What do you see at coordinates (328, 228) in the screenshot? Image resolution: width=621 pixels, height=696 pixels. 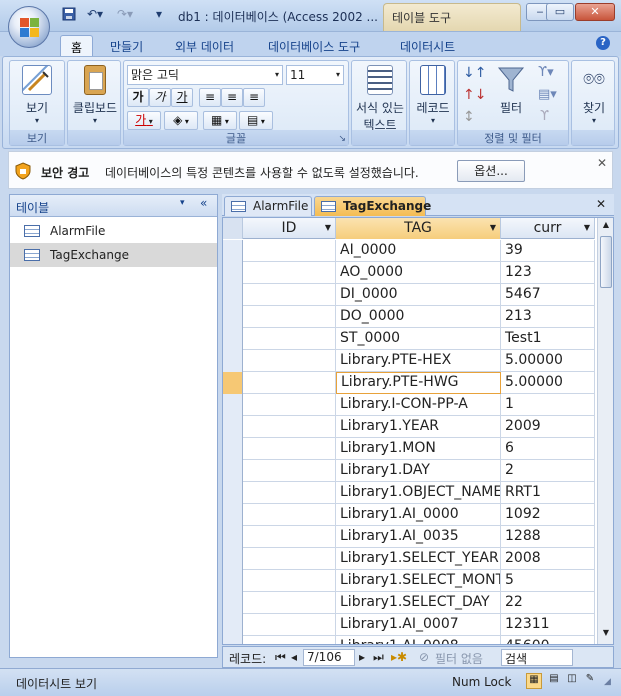 I see `column-dropdown-icon: ▼` at bounding box center [328, 228].